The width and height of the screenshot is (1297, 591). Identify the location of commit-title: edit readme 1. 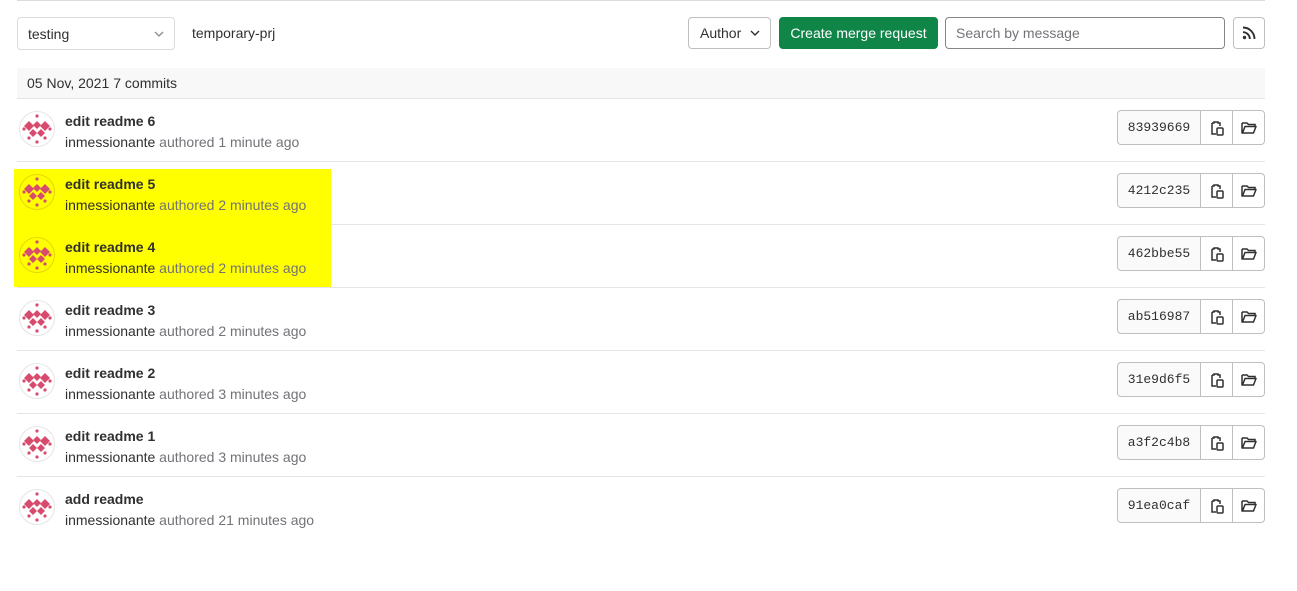
(110, 436).